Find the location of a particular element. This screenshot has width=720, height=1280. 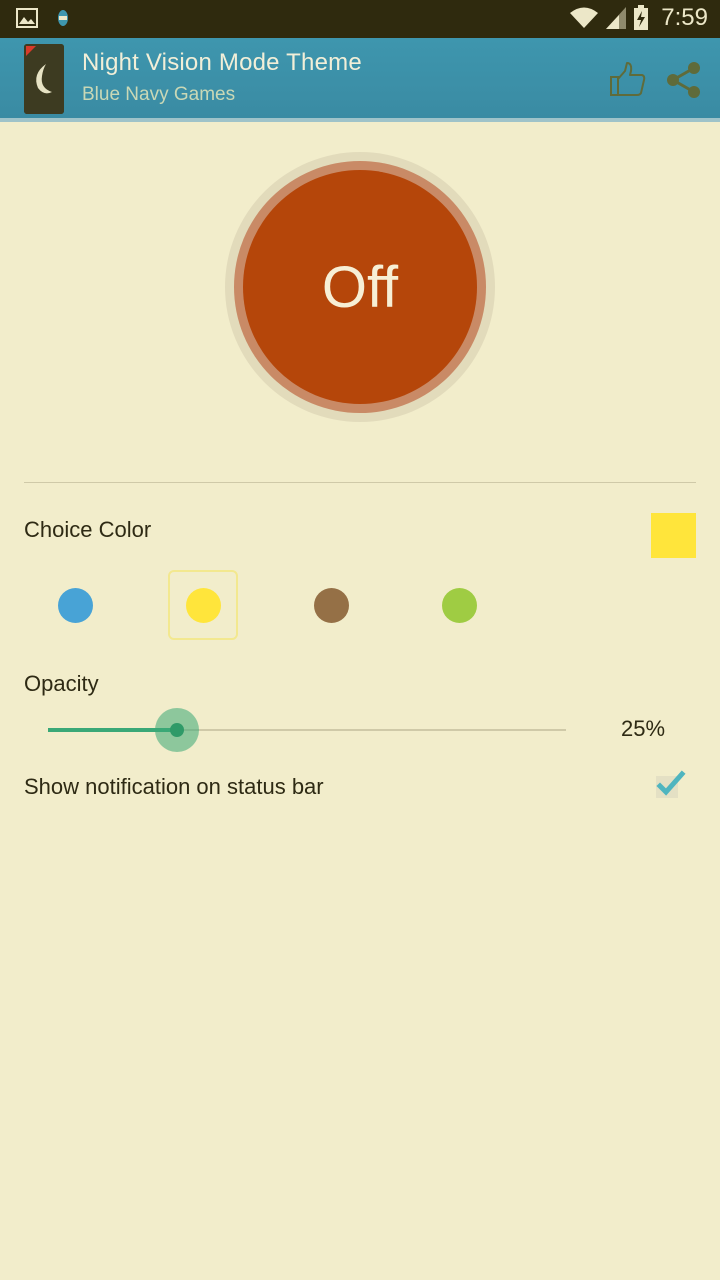

color-option-brown is located at coordinates (331, 605).